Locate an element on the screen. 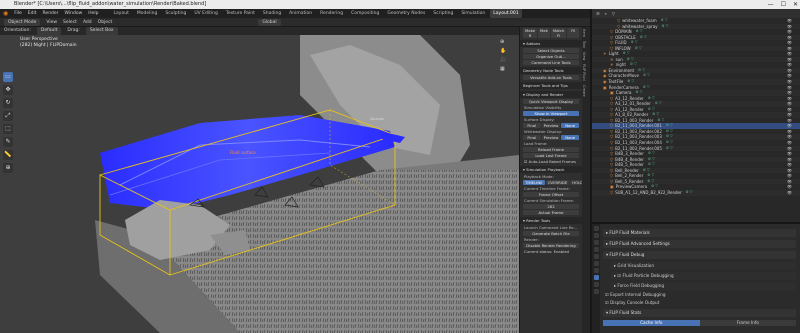  npanel-section-header: ▾ Addons is located at coordinates (551, 43).